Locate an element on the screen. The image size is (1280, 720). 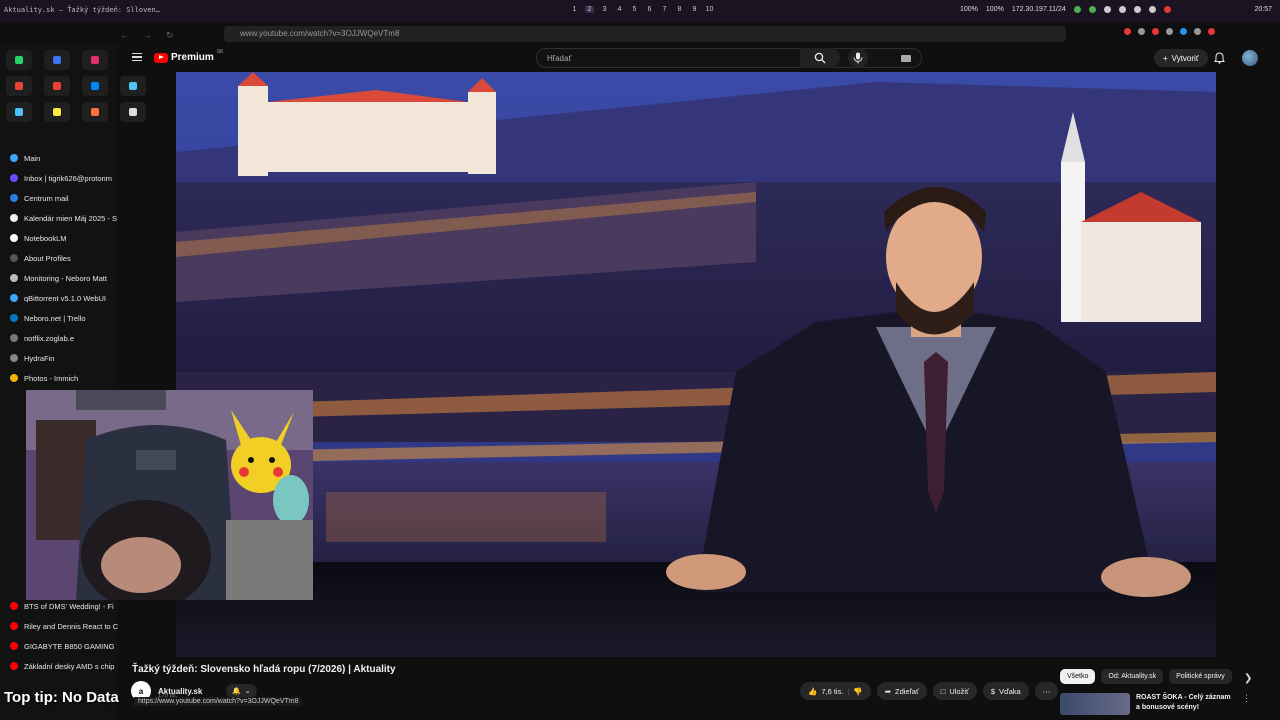
plus-icon: + is located at coordinates (1165, 58).